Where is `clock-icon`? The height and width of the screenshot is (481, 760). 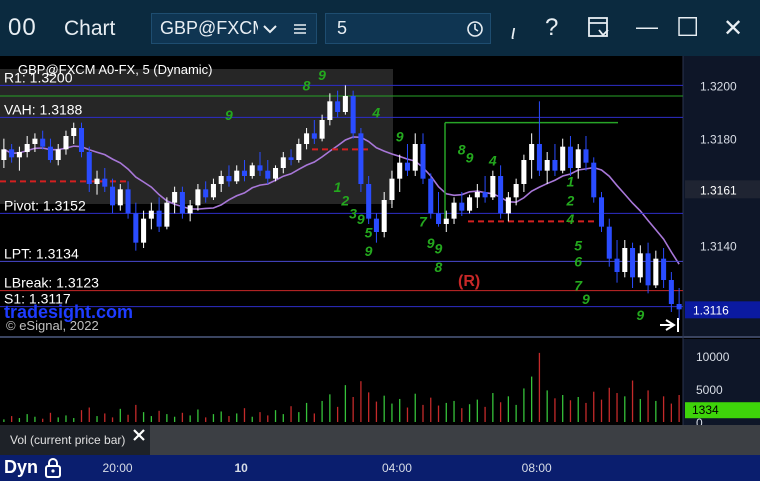 clock-icon is located at coordinates (475, 29).